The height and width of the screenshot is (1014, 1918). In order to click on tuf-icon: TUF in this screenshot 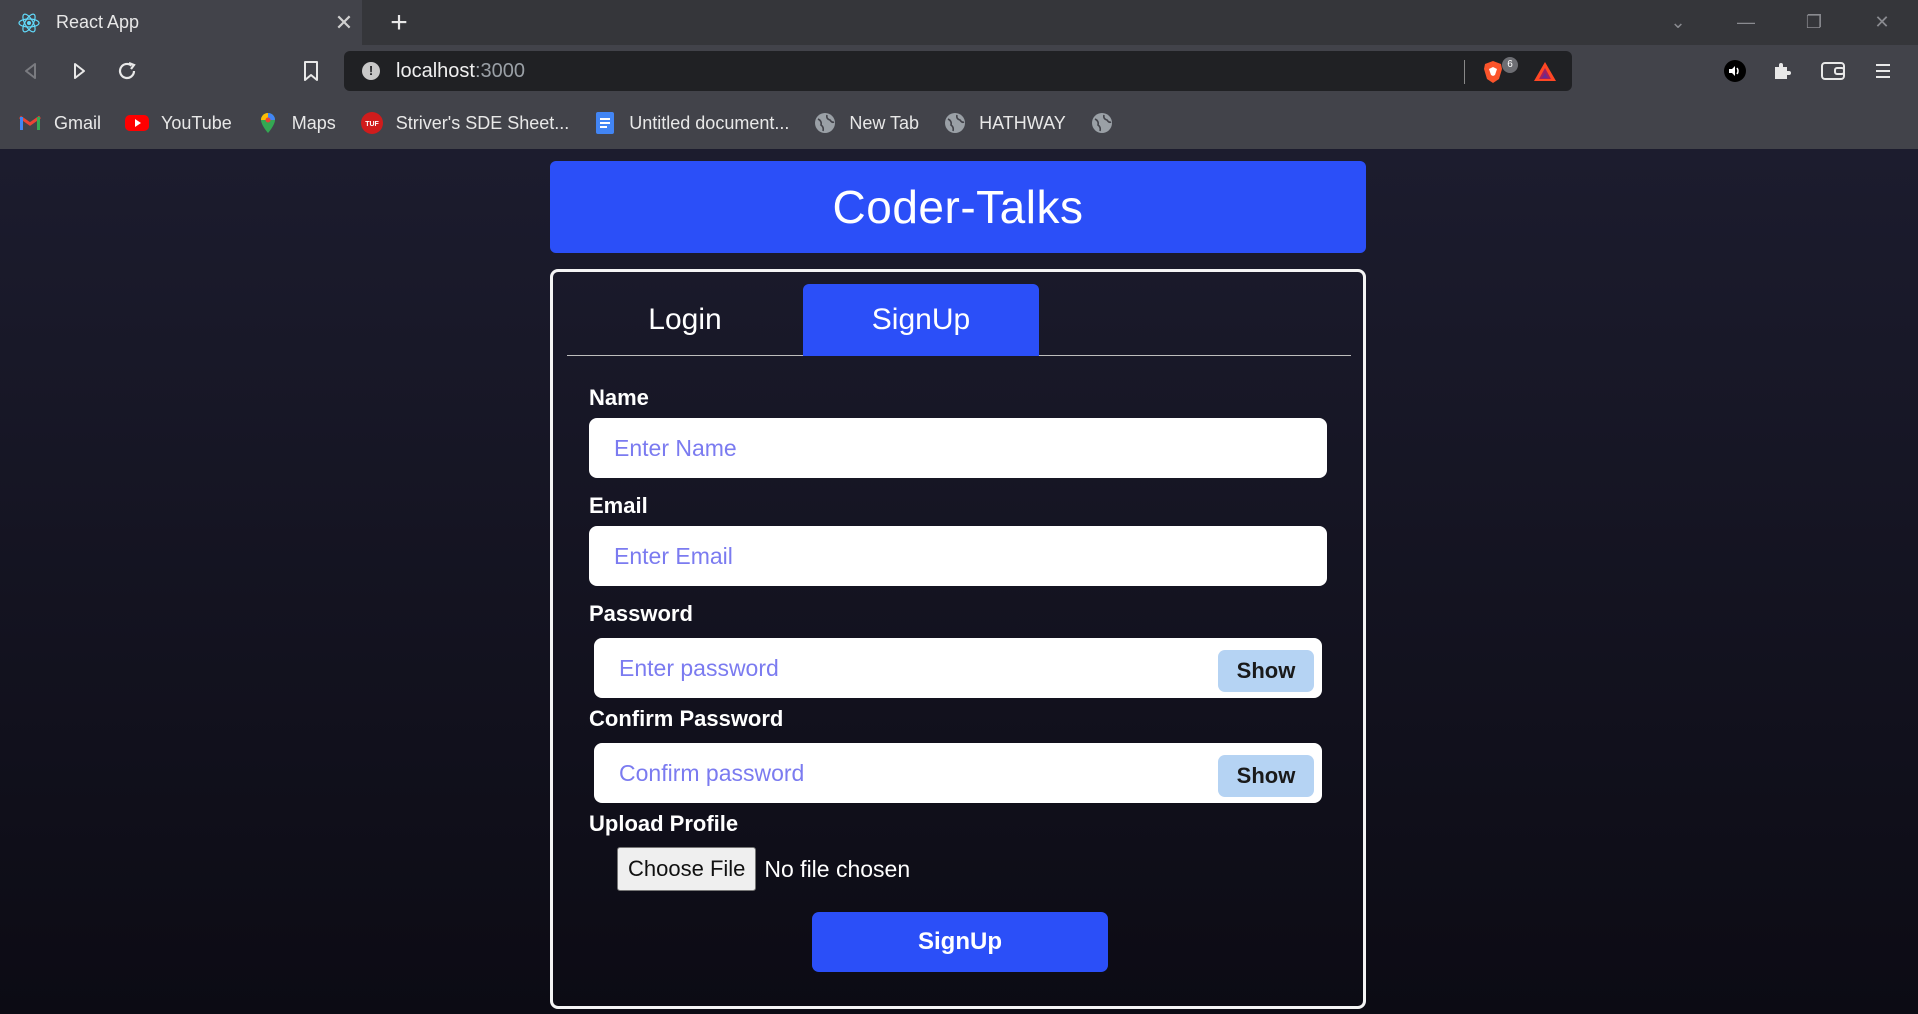, I will do `click(372, 123)`.